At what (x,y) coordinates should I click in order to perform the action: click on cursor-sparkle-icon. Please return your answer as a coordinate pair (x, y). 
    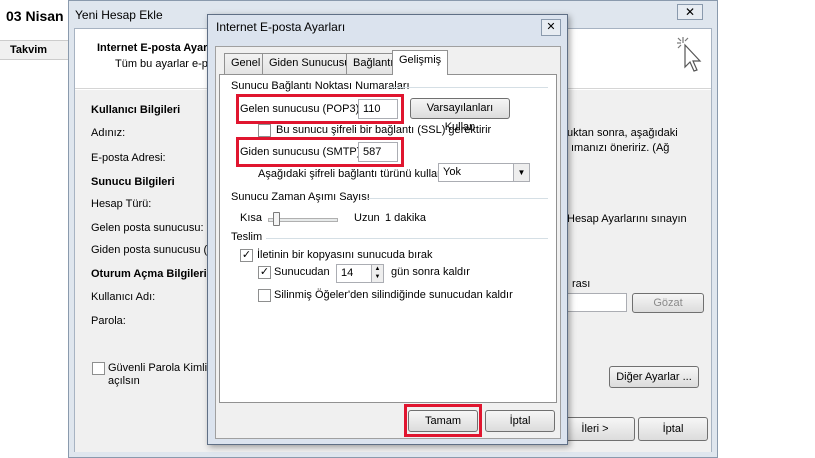
    Looking at the image, I should click on (689, 54).